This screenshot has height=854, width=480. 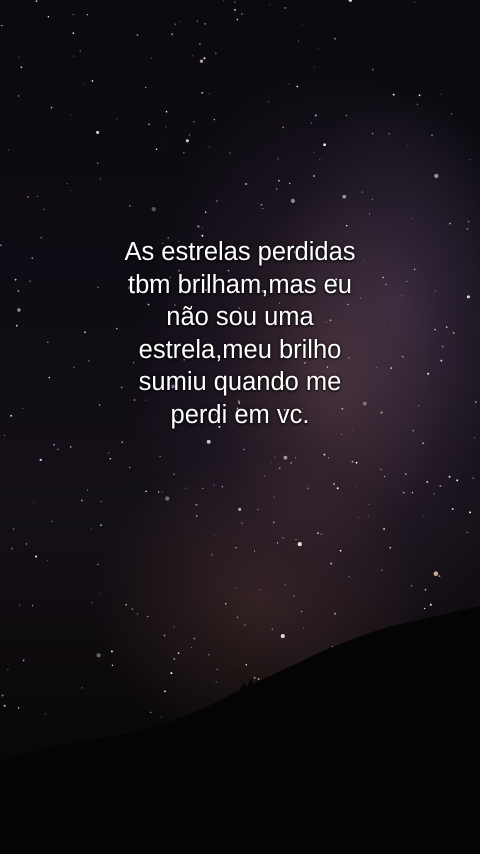 What do you see at coordinates (240, 252) in the screenshot?
I see `quote-line-1: As estrelas perdidas` at bounding box center [240, 252].